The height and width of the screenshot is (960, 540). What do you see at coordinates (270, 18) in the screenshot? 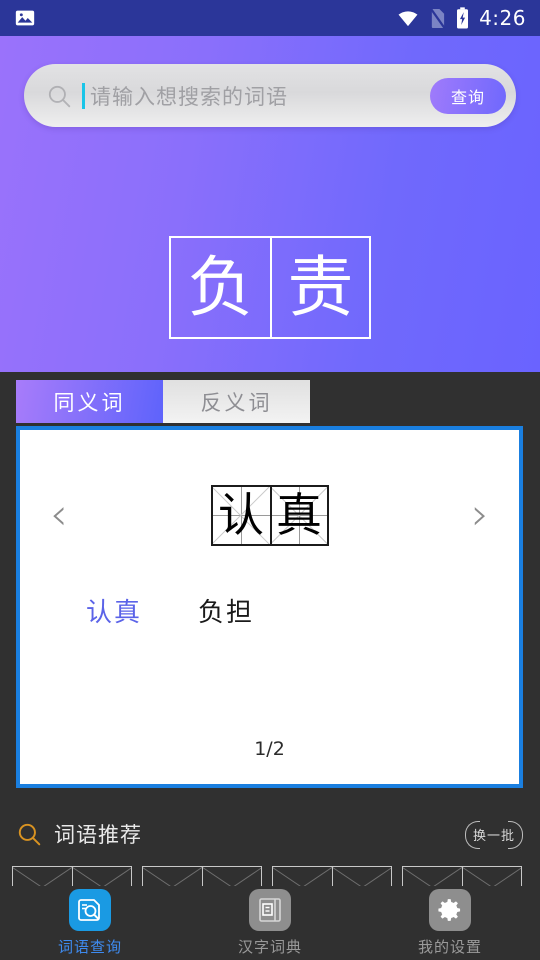
I see `status-bar: 4:26` at bounding box center [270, 18].